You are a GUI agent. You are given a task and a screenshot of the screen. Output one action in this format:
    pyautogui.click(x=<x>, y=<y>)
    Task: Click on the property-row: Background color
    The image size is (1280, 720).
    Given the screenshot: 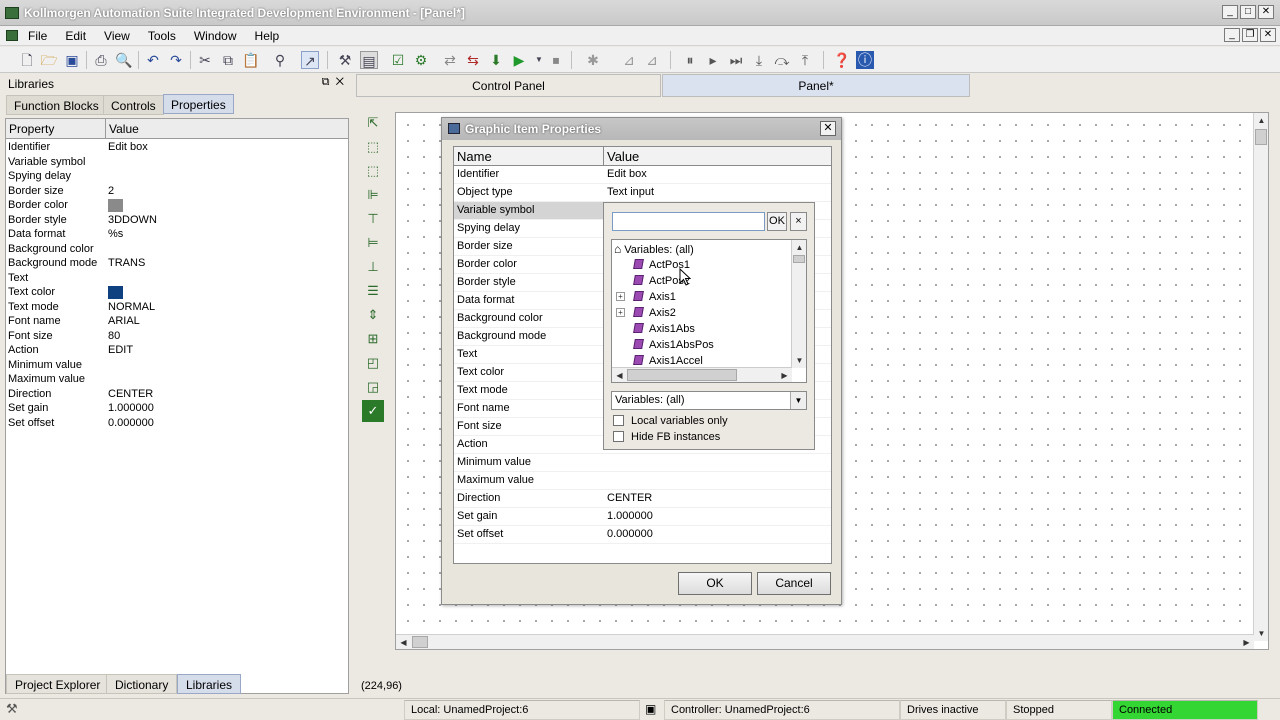 What is the action you would take?
    pyautogui.click(x=177, y=249)
    